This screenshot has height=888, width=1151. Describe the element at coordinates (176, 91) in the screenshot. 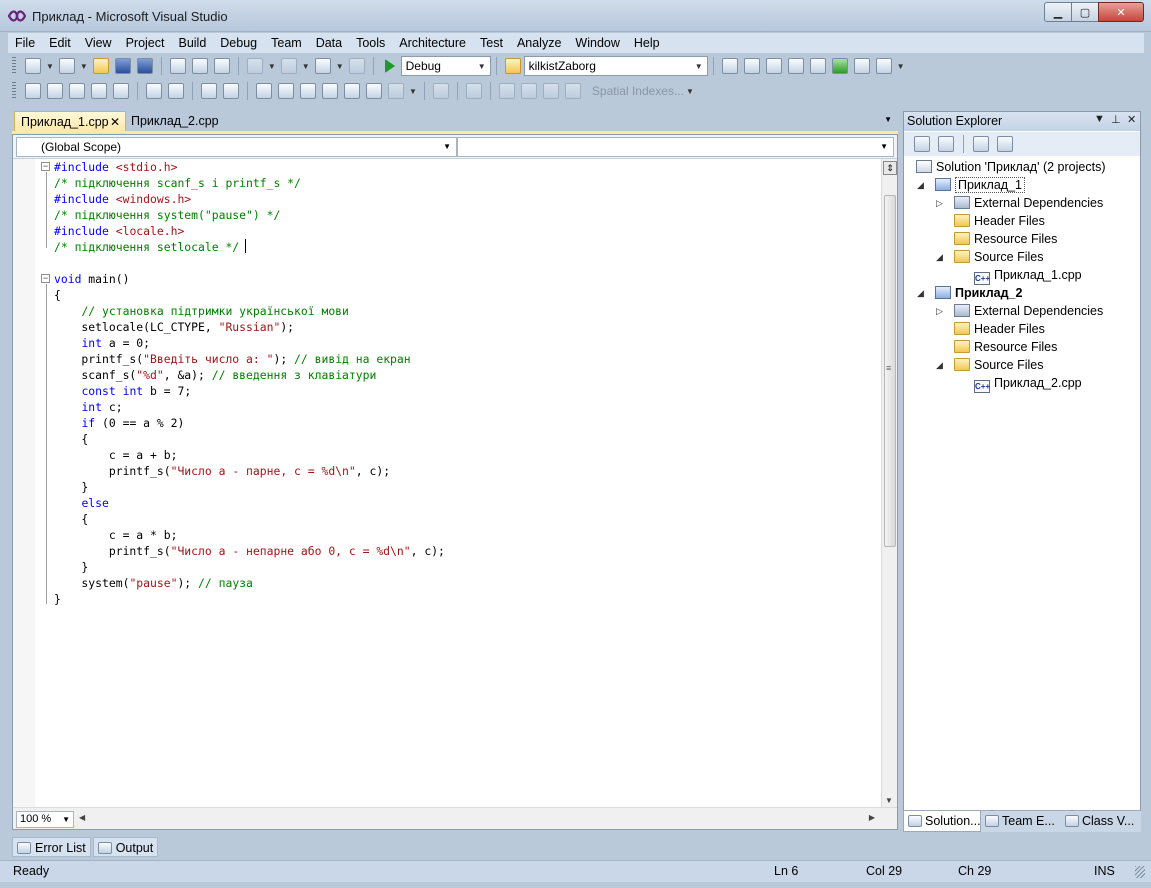

I see `increase-indent-icon` at that location.